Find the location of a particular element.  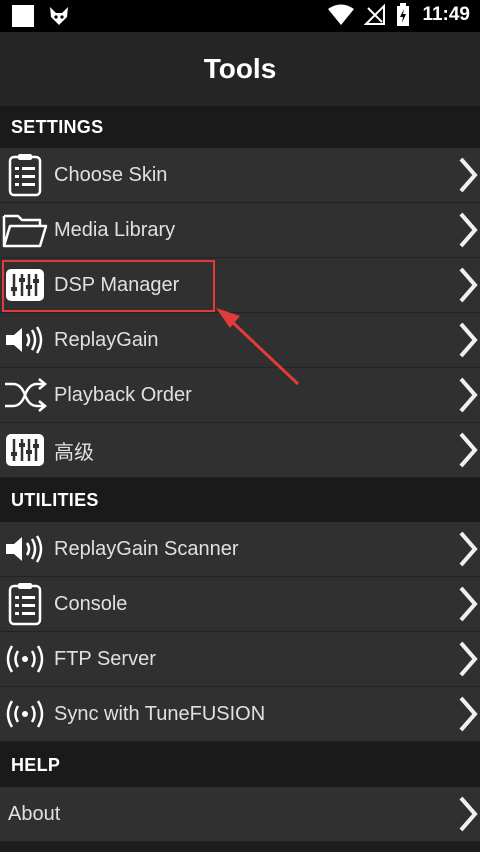

status-time: 11:49 is located at coordinates (446, 14).